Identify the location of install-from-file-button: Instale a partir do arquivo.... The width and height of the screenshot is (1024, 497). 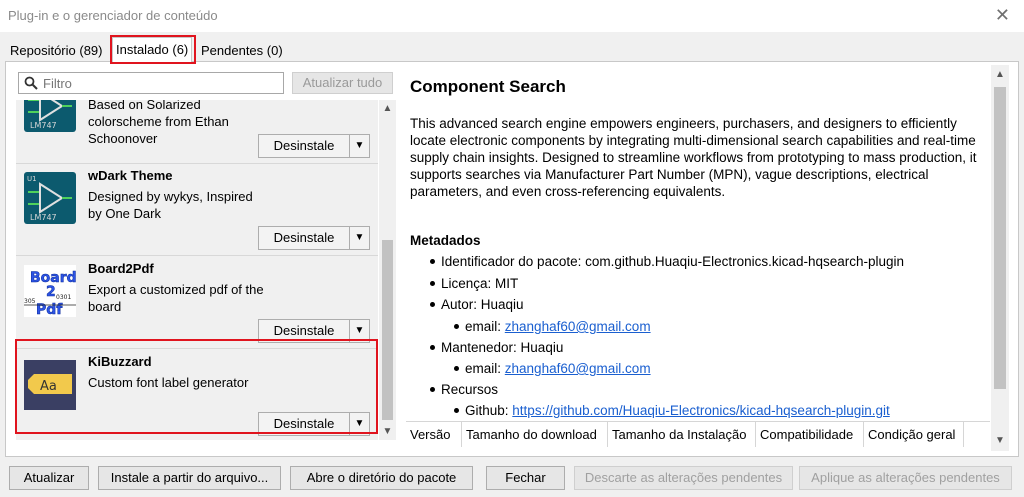
(189, 478).